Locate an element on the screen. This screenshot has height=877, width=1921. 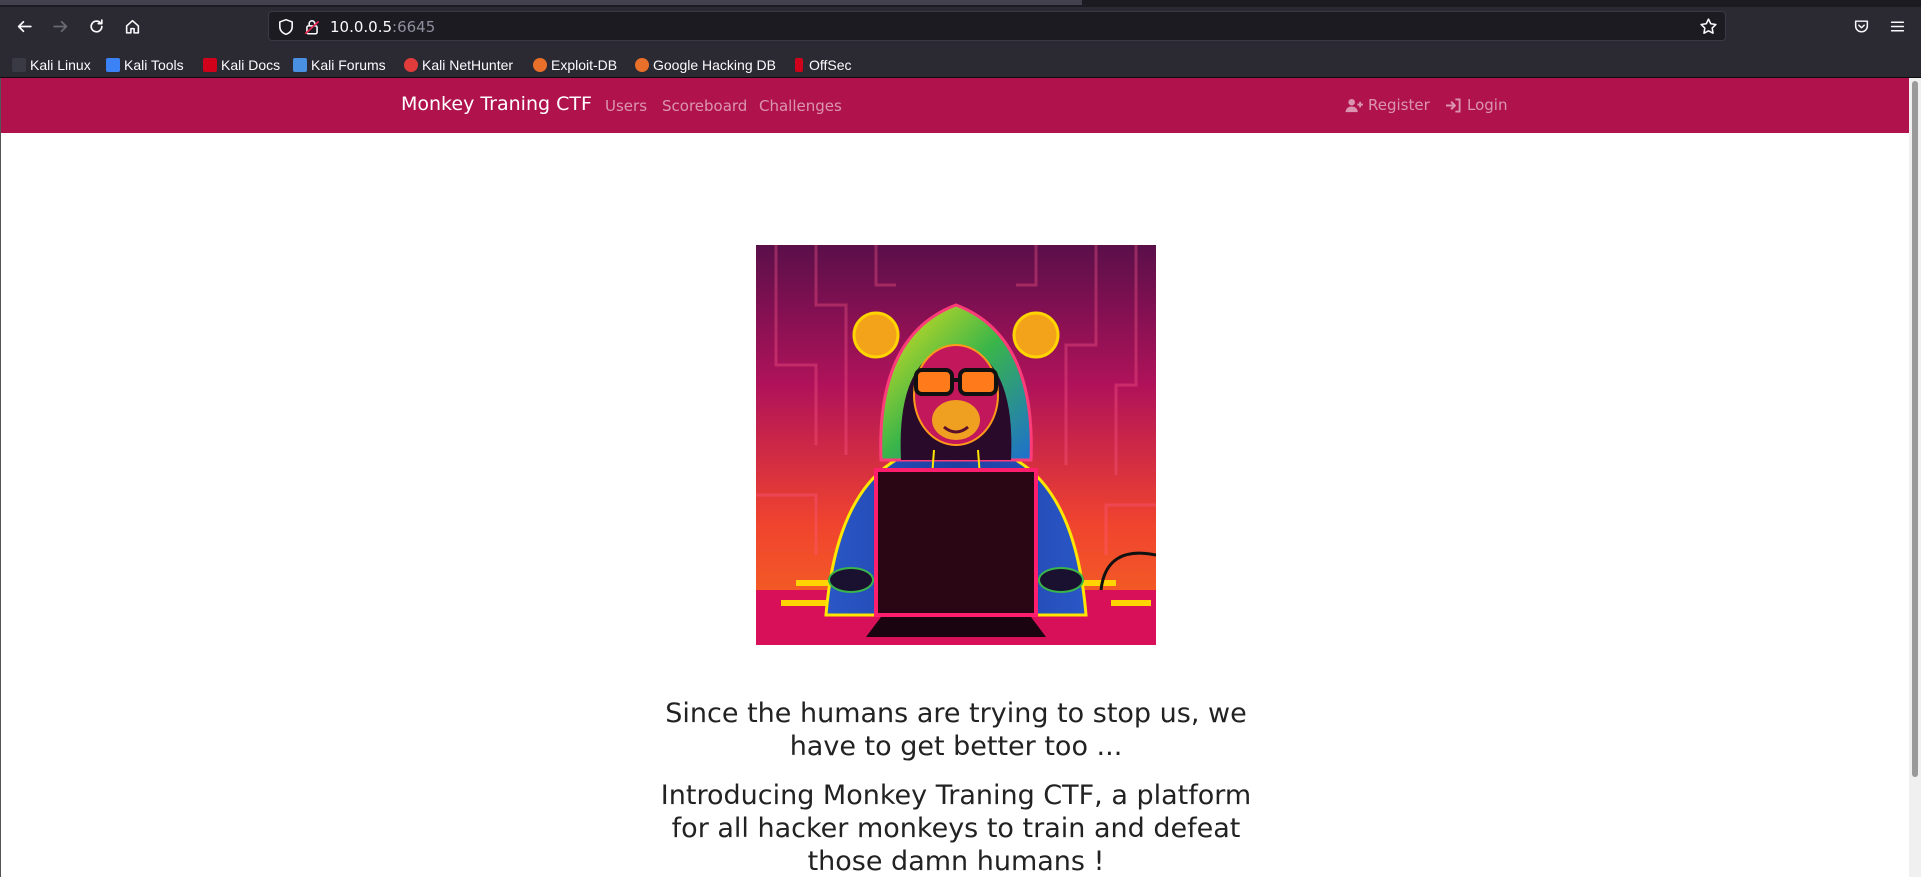
kali-forums-icon is located at coordinates (300, 65).